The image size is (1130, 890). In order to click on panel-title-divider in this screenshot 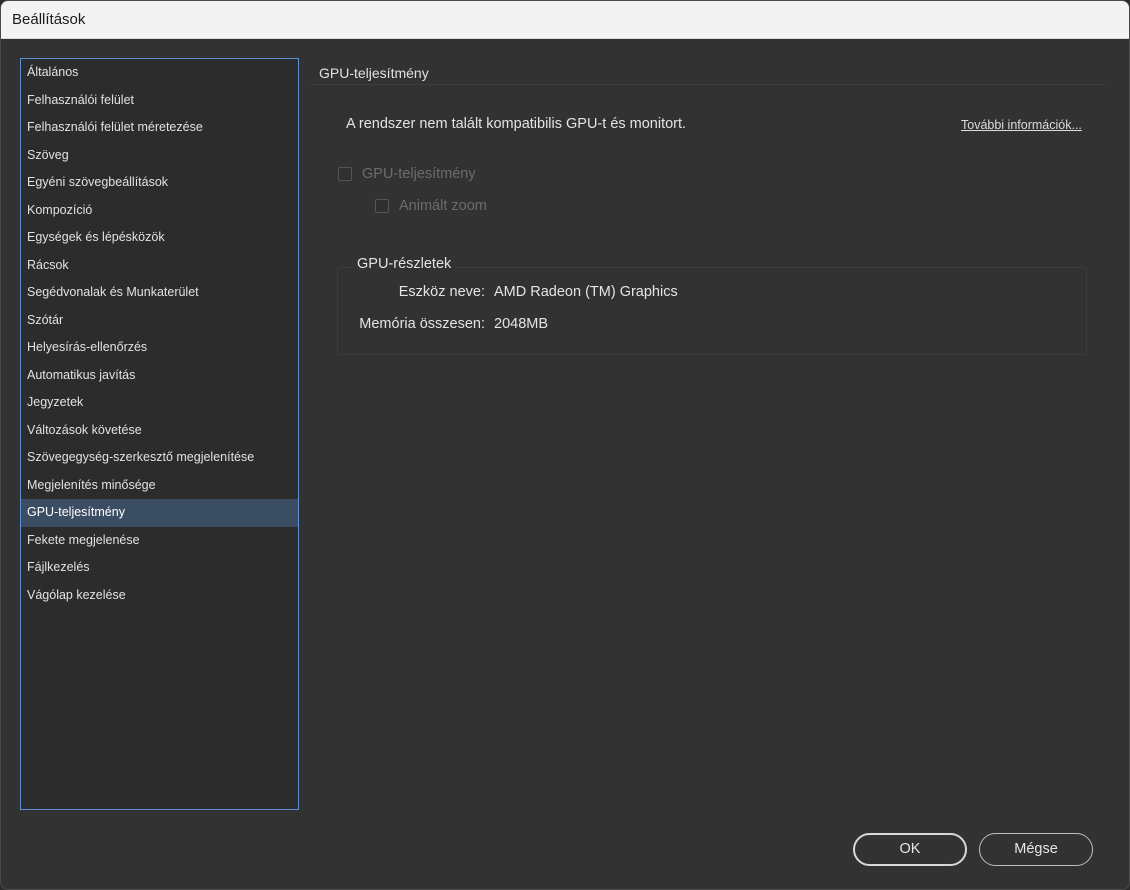, I will do `click(708, 84)`.